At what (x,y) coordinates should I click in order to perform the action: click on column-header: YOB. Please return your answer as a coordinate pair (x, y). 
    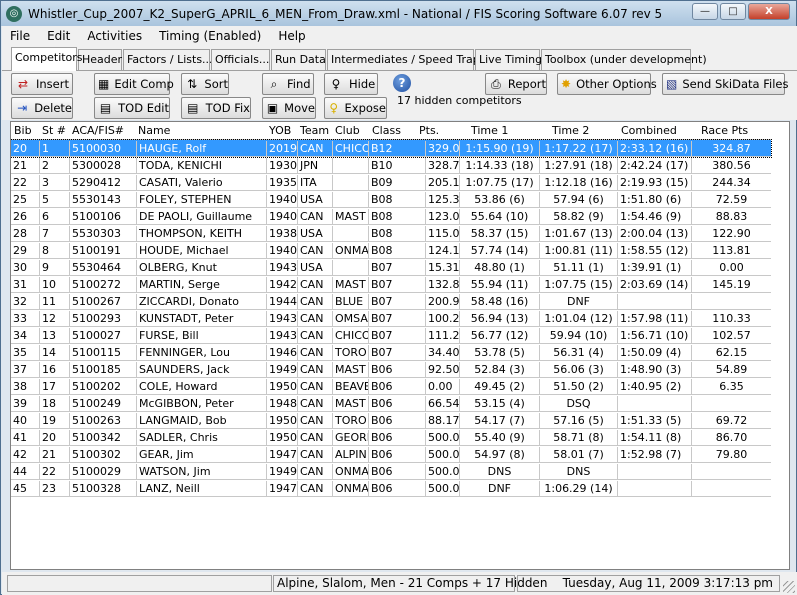
    Looking at the image, I should click on (280, 130).